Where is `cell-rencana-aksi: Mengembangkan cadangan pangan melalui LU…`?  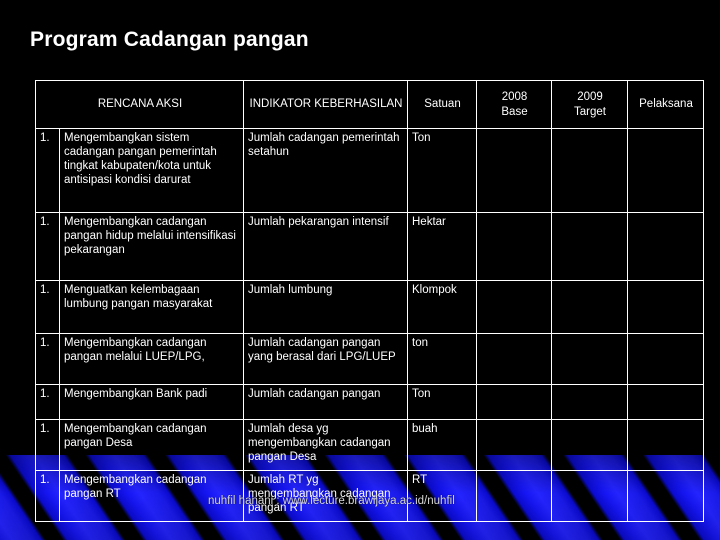 cell-rencana-aksi: Mengembangkan cadangan pangan melalui LU… is located at coordinates (151, 359).